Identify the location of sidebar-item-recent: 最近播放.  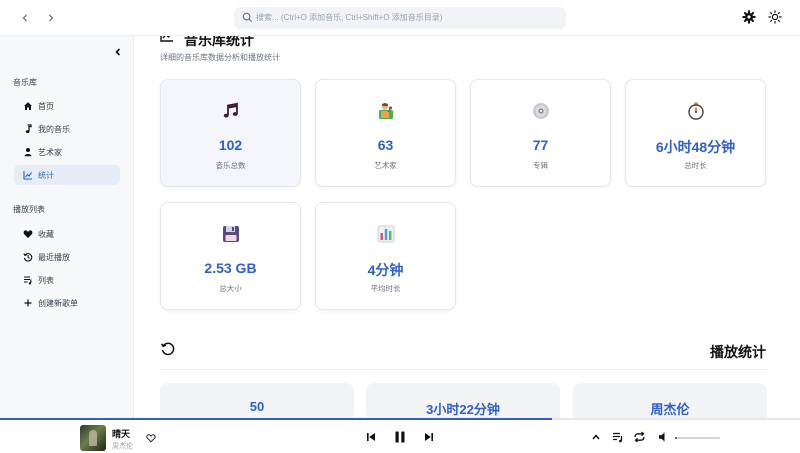
(67, 257).